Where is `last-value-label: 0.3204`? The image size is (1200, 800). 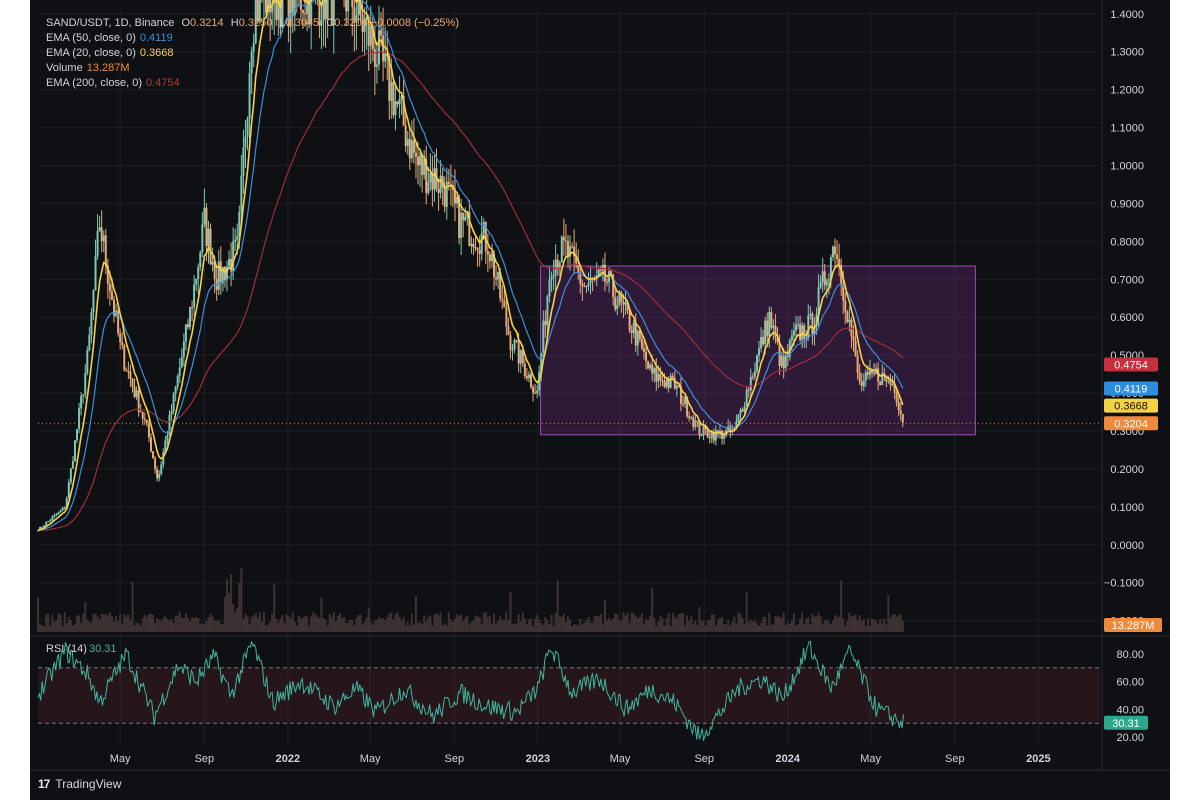
last-value-label: 0.3204 is located at coordinates (1131, 424).